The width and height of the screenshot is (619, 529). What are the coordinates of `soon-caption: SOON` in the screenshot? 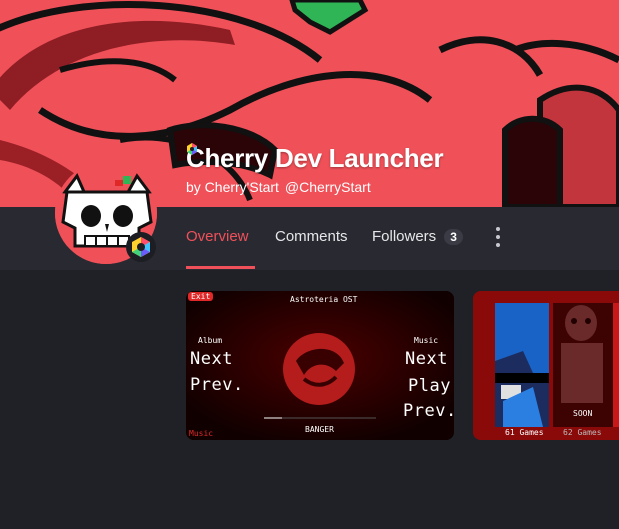 It's located at (583, 413).